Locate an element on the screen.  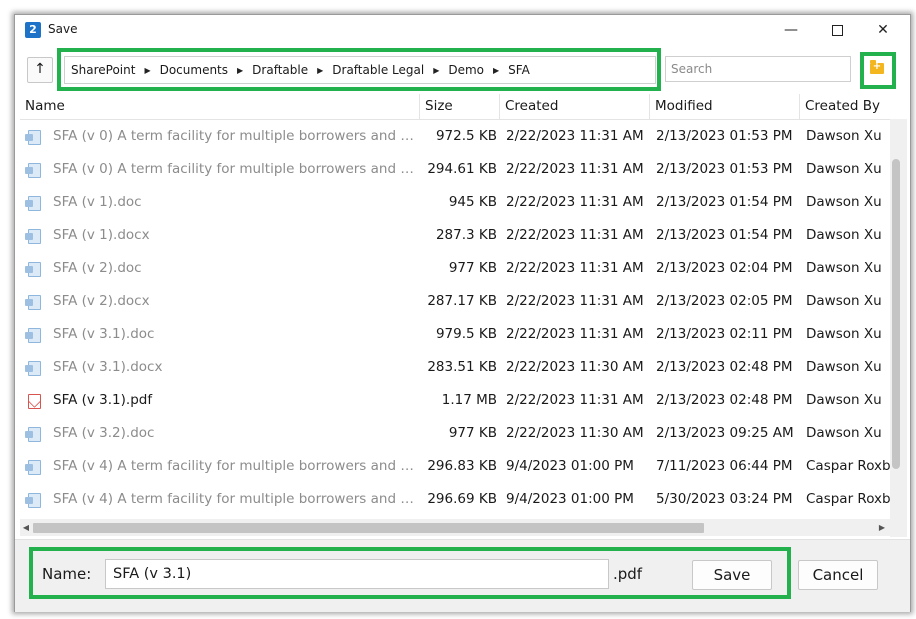
column-header-created: Created is located at coordinates (575, 106).